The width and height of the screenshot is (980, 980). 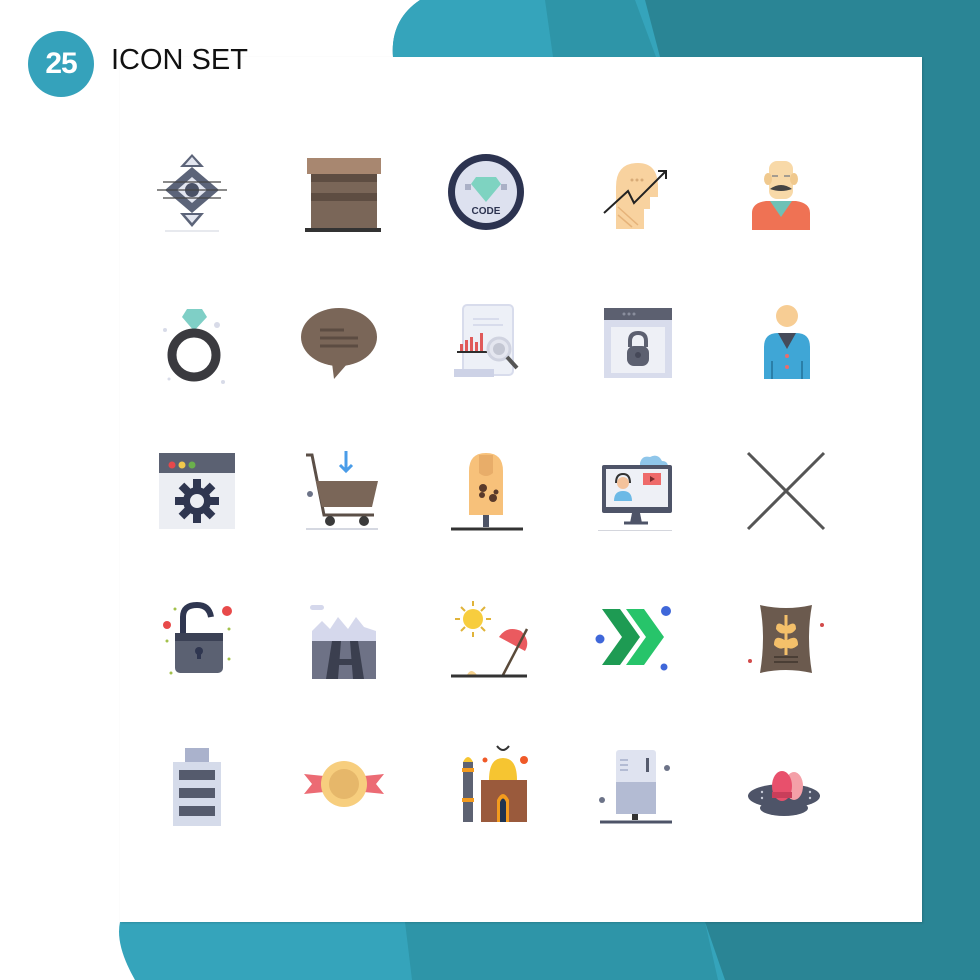 I want to click on count-badge: 25, so click(x=61, y=64).